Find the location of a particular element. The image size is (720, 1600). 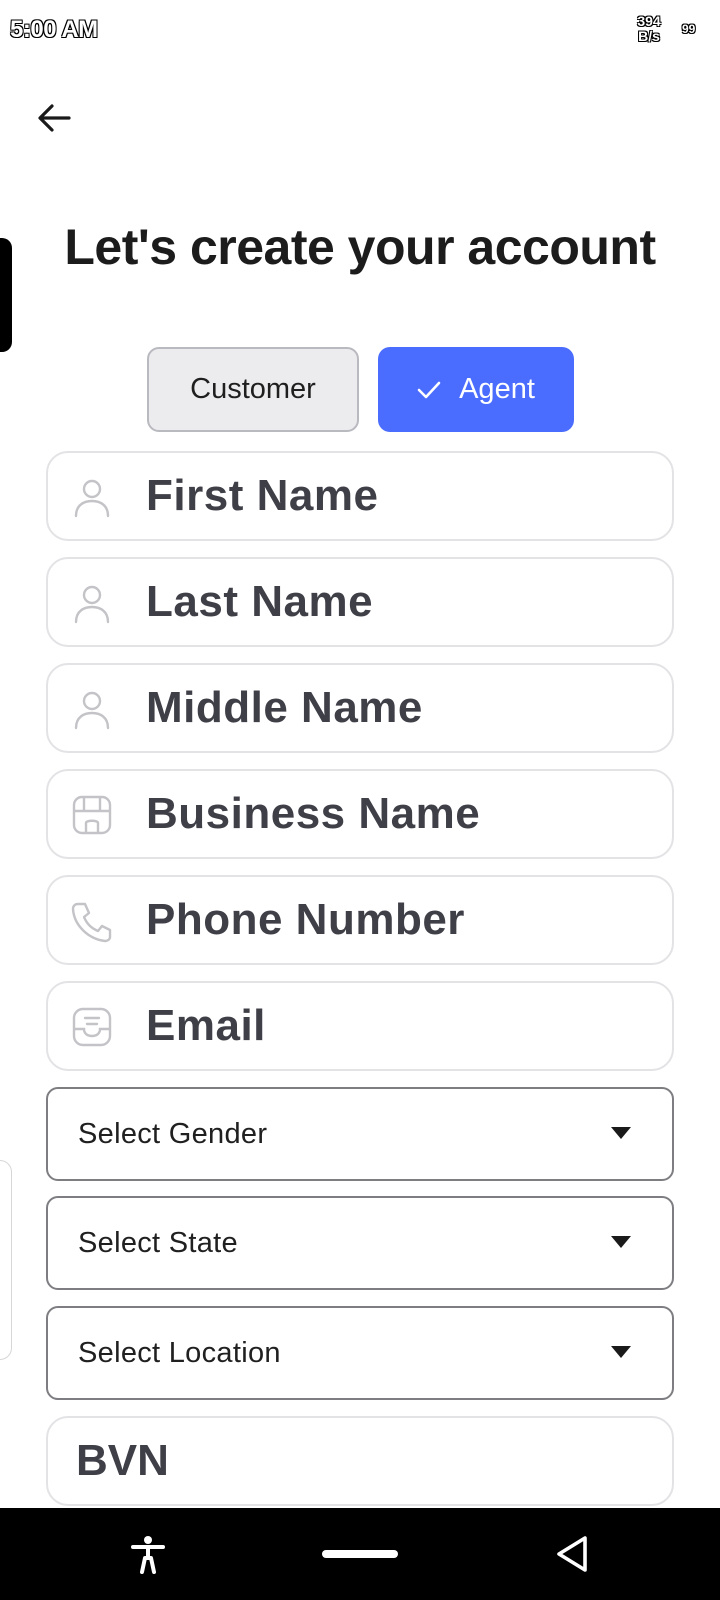

bvn-field: BVN is located at coordinates (360, 1461).